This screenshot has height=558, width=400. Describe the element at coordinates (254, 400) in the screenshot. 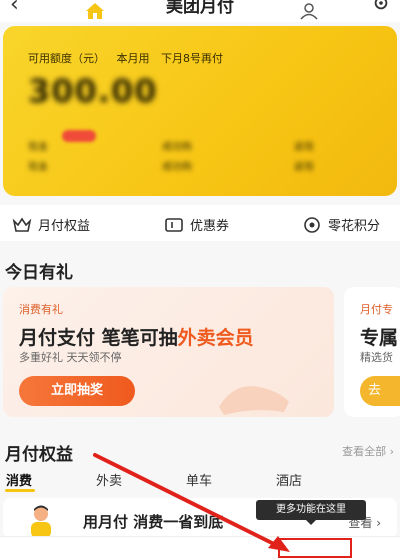

I see `hand-icon` at that location.